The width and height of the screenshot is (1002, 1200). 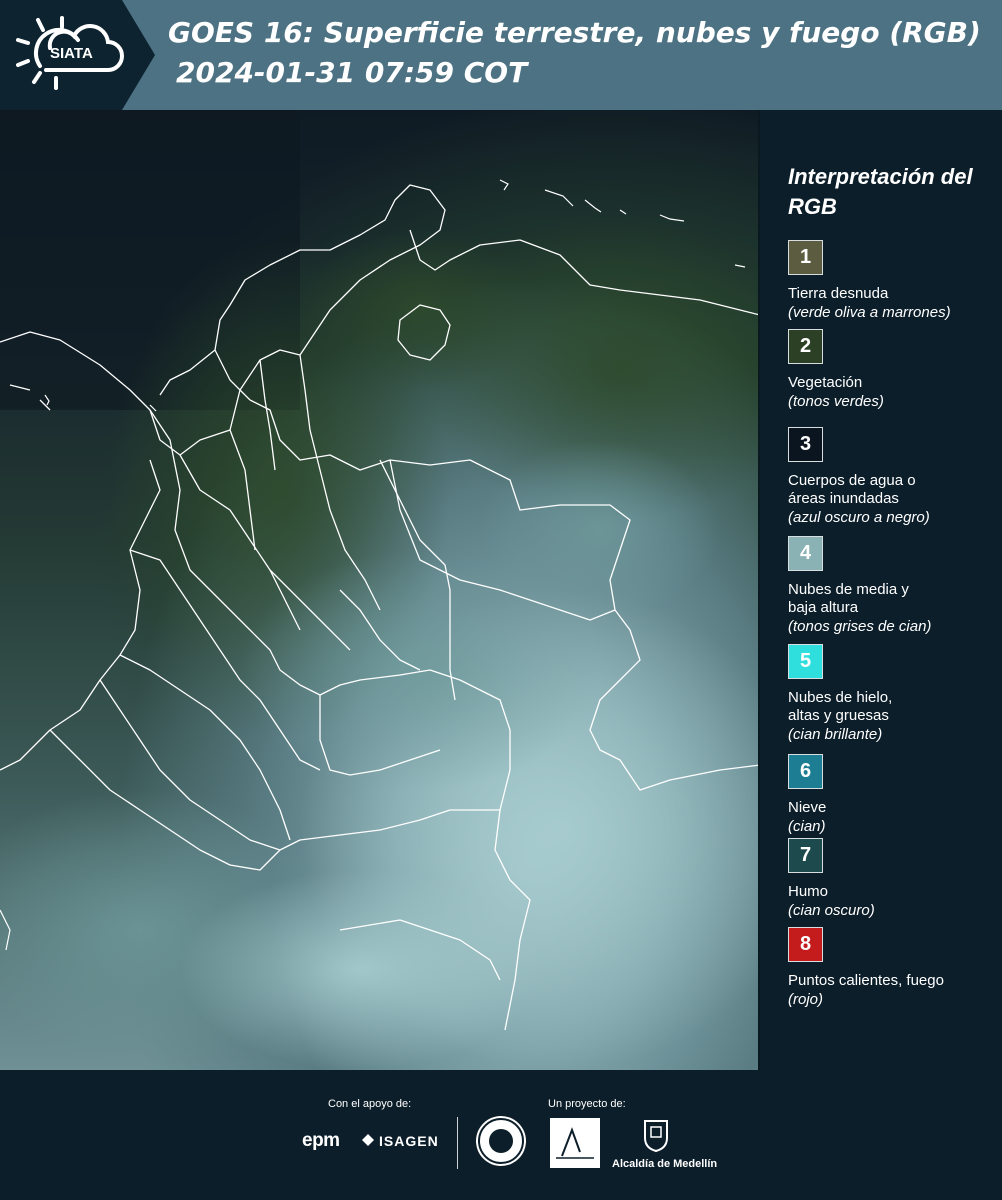 I want to click on footer-divider, so click(x=457, y=1143).